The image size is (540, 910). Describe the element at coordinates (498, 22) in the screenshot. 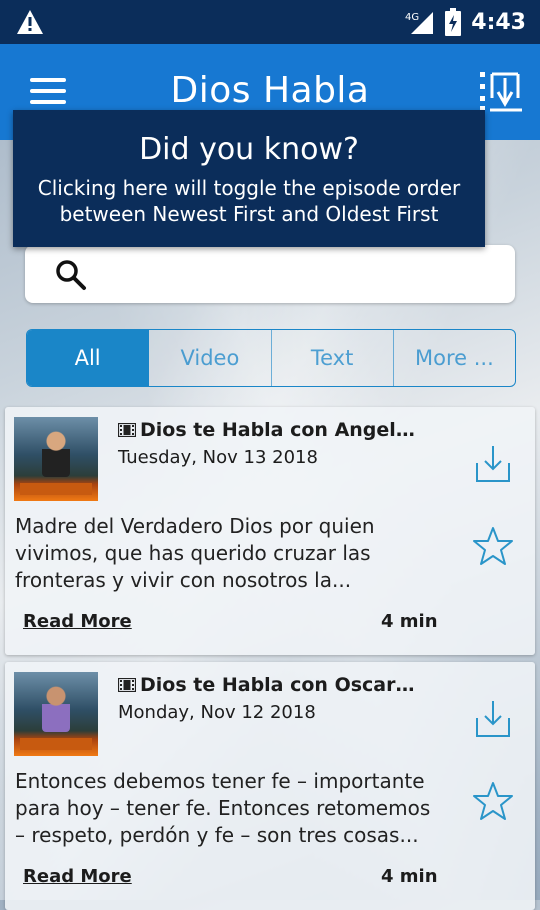

I see `status-time: 4:43` at that location.